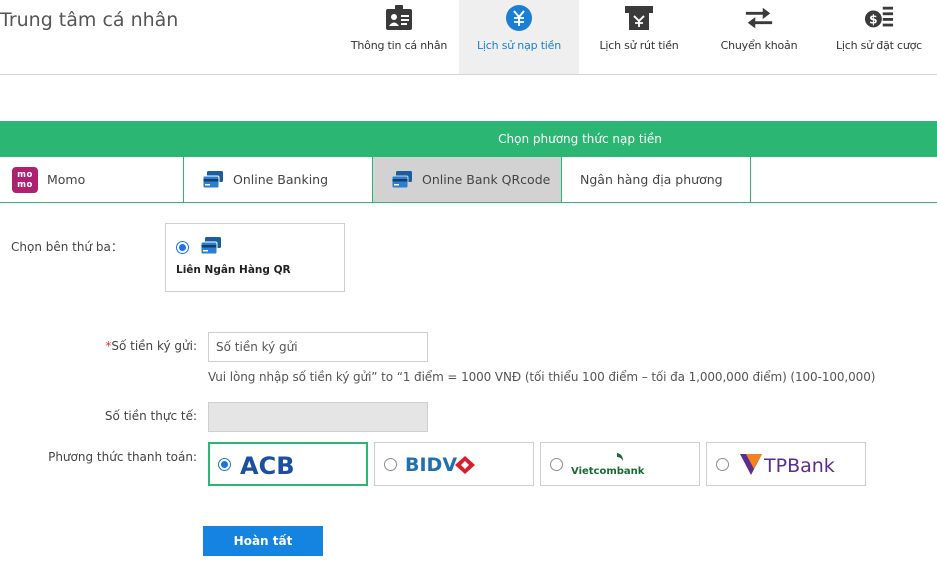 This screenshot has height=575, width=937. Describe the element at coordinates (233, 270) in the screenshot. I see `third-party-name: Liên Ngân Hàng QR` at that location.